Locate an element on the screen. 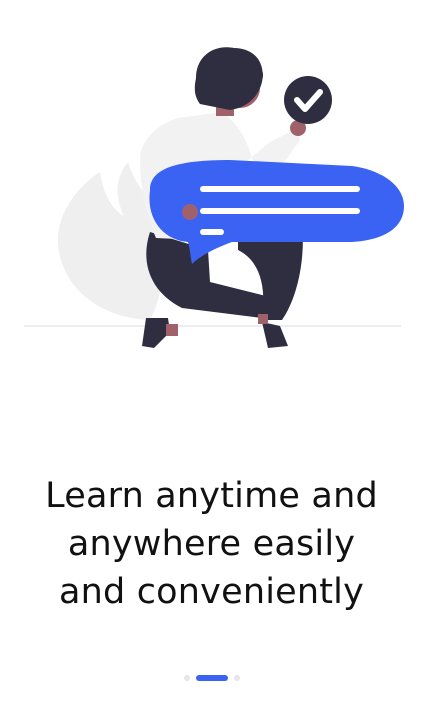 Image resolution: width=423 pixels, height=701 pixels. ankle-left is located at coordinates (172, 330).